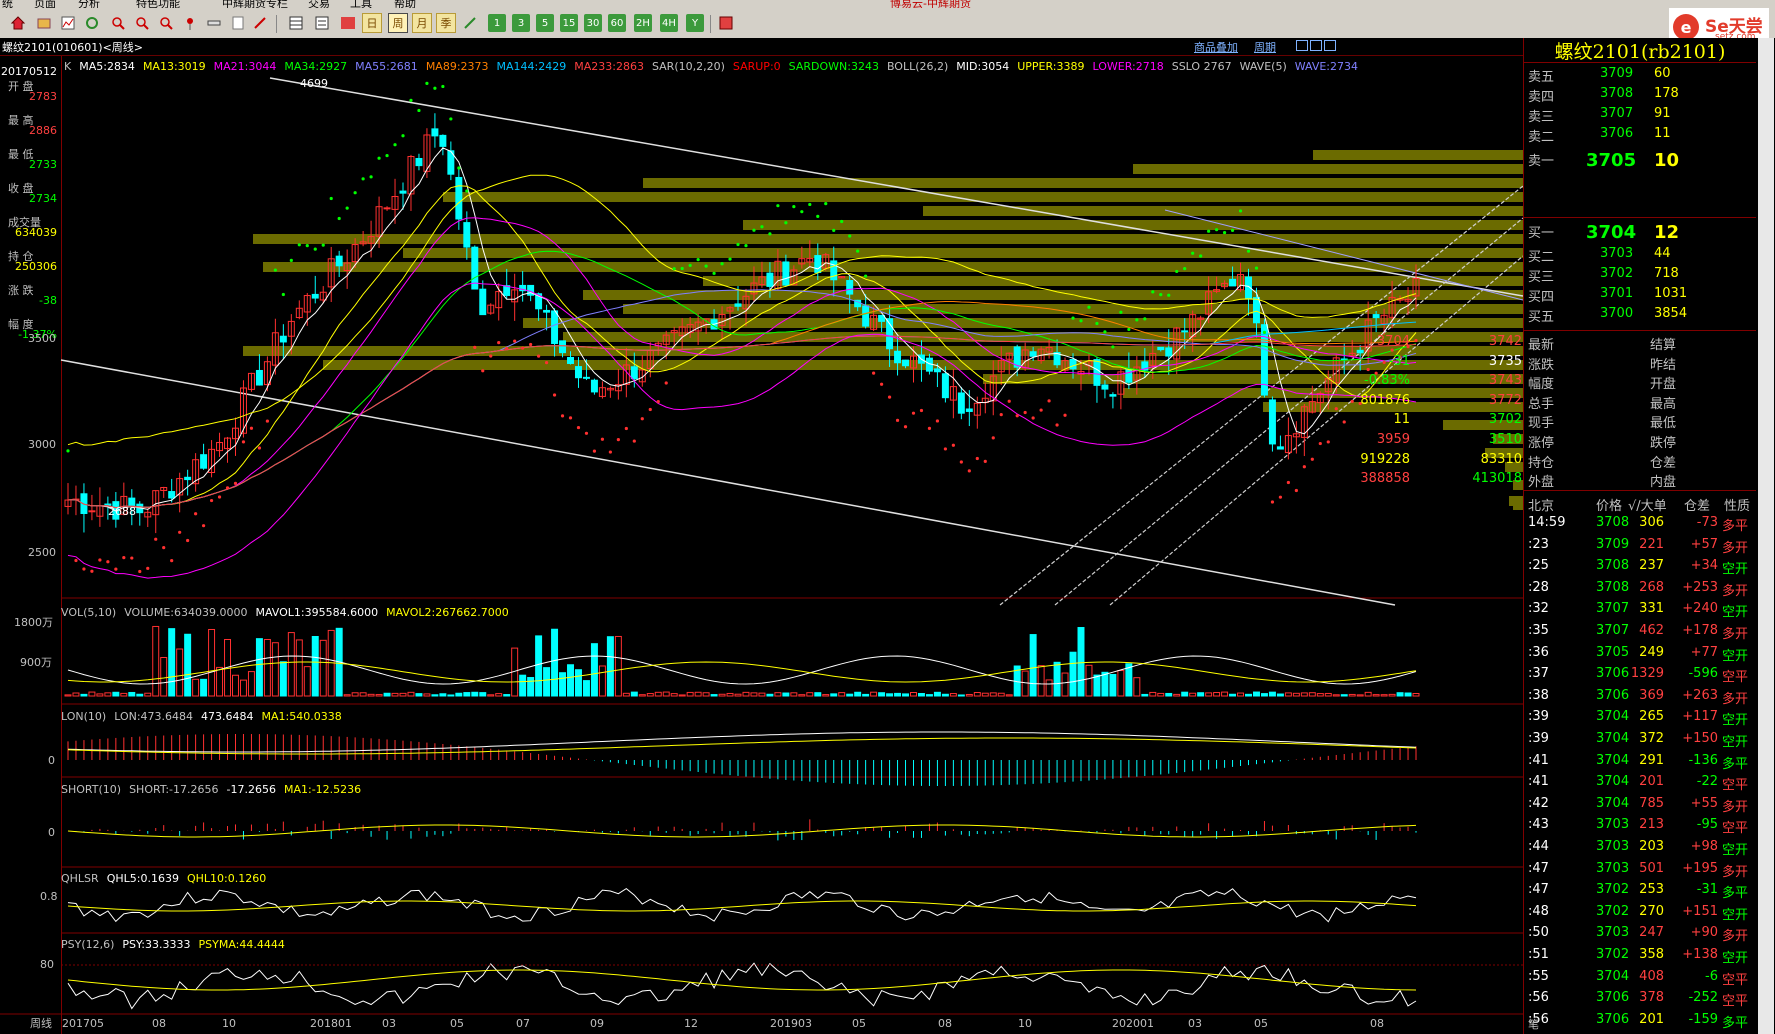 This screenshot has width=1775, height=1034. What do you see at coordinates (1735, 570) in the screenshot?
I see `trade-nature: 空开` at bounding box center [1735, 570].